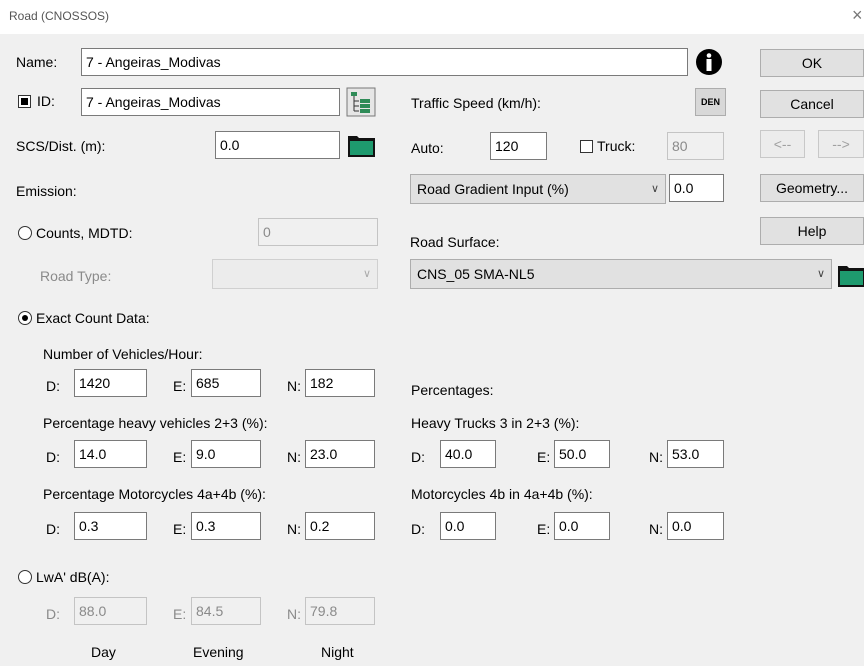  What do you see at coordinates (616, 146) in the screenshot?
I see `truck-label: Truck:` at bounding box center [616, 146].